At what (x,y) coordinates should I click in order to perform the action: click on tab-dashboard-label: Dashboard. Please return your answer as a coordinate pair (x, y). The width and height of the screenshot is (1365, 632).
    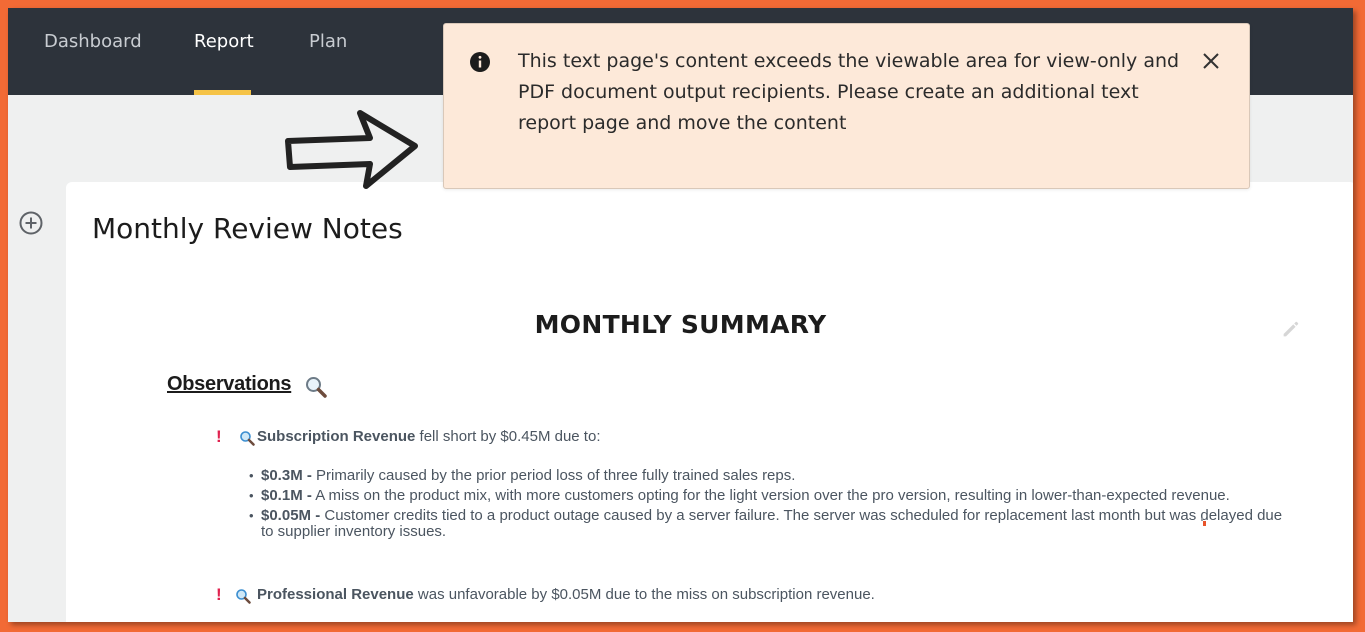
    Looking at the image, I should click on (93, 41).